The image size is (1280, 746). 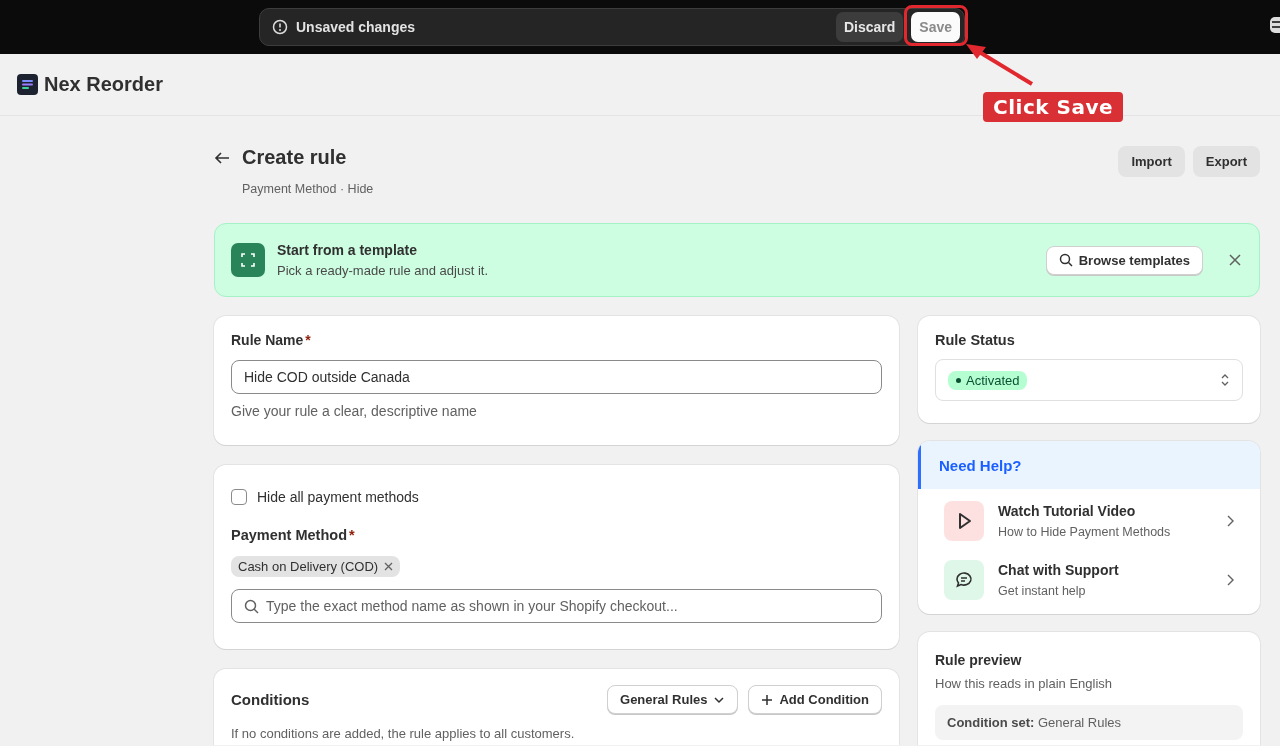 I want to click on up-down-chevron-icon, so click(x=1225, y=380).